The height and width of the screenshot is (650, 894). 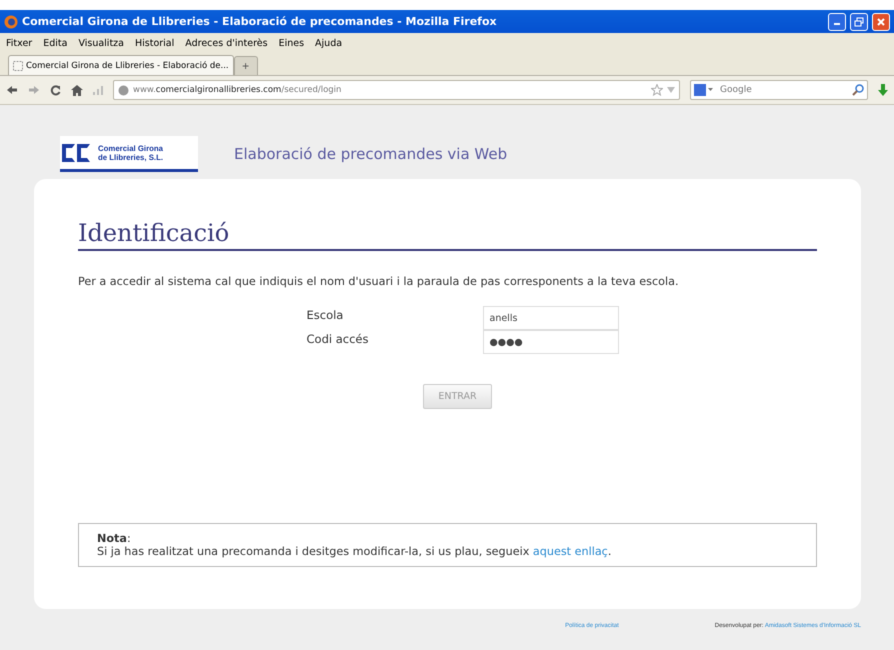 I want to click on signal-bars-icon, so click(x=98, y=90).